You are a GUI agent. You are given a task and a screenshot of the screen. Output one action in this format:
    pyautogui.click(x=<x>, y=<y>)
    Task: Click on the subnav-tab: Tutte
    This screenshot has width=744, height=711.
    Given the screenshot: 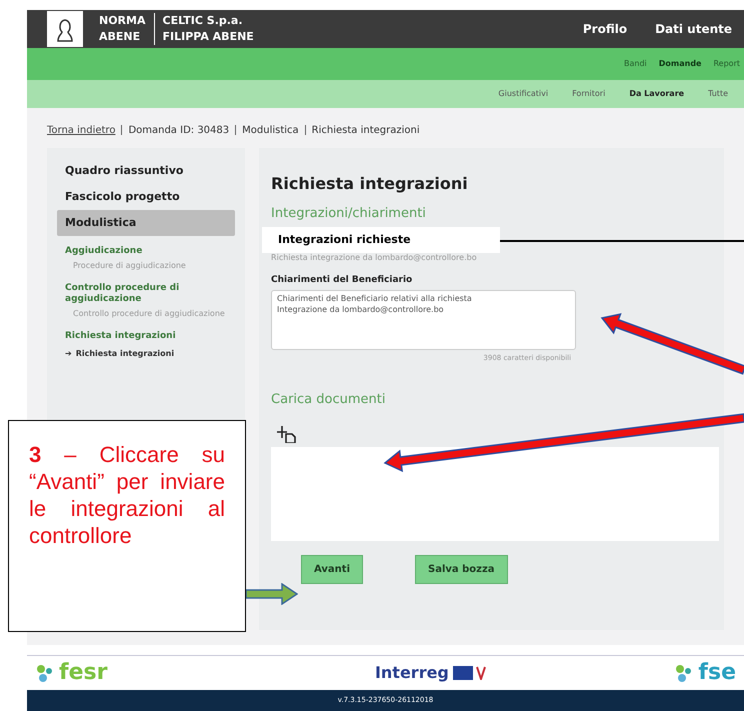 What is the action you would take?
    pyautogui.click(x=718, y=94)
    